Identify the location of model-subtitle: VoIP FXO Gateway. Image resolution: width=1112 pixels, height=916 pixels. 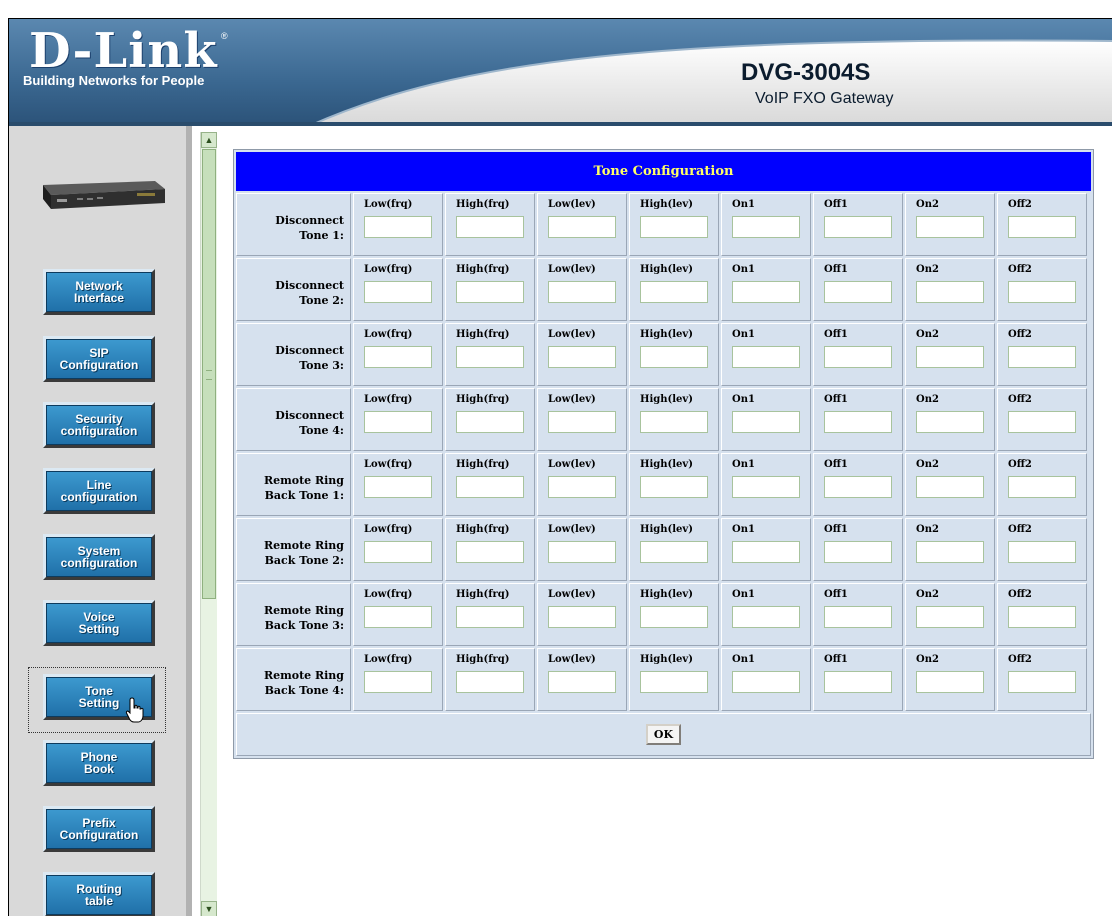
(824, 98).